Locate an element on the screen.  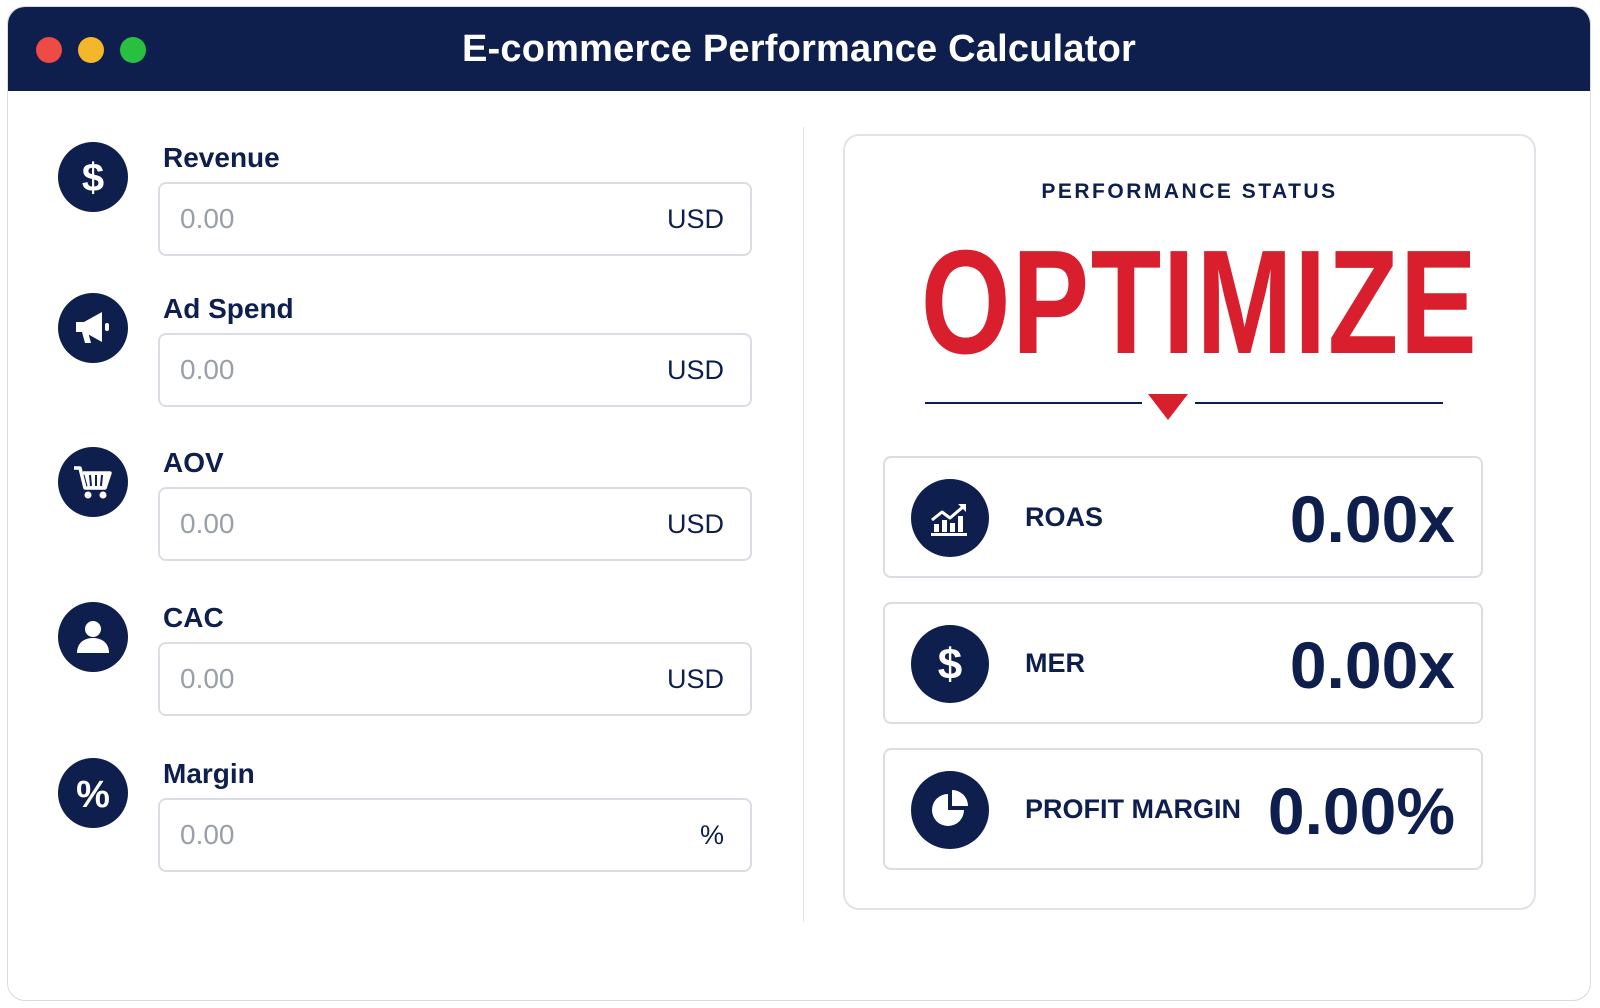
pie-chart-icon is located at coordinates (950, 810).